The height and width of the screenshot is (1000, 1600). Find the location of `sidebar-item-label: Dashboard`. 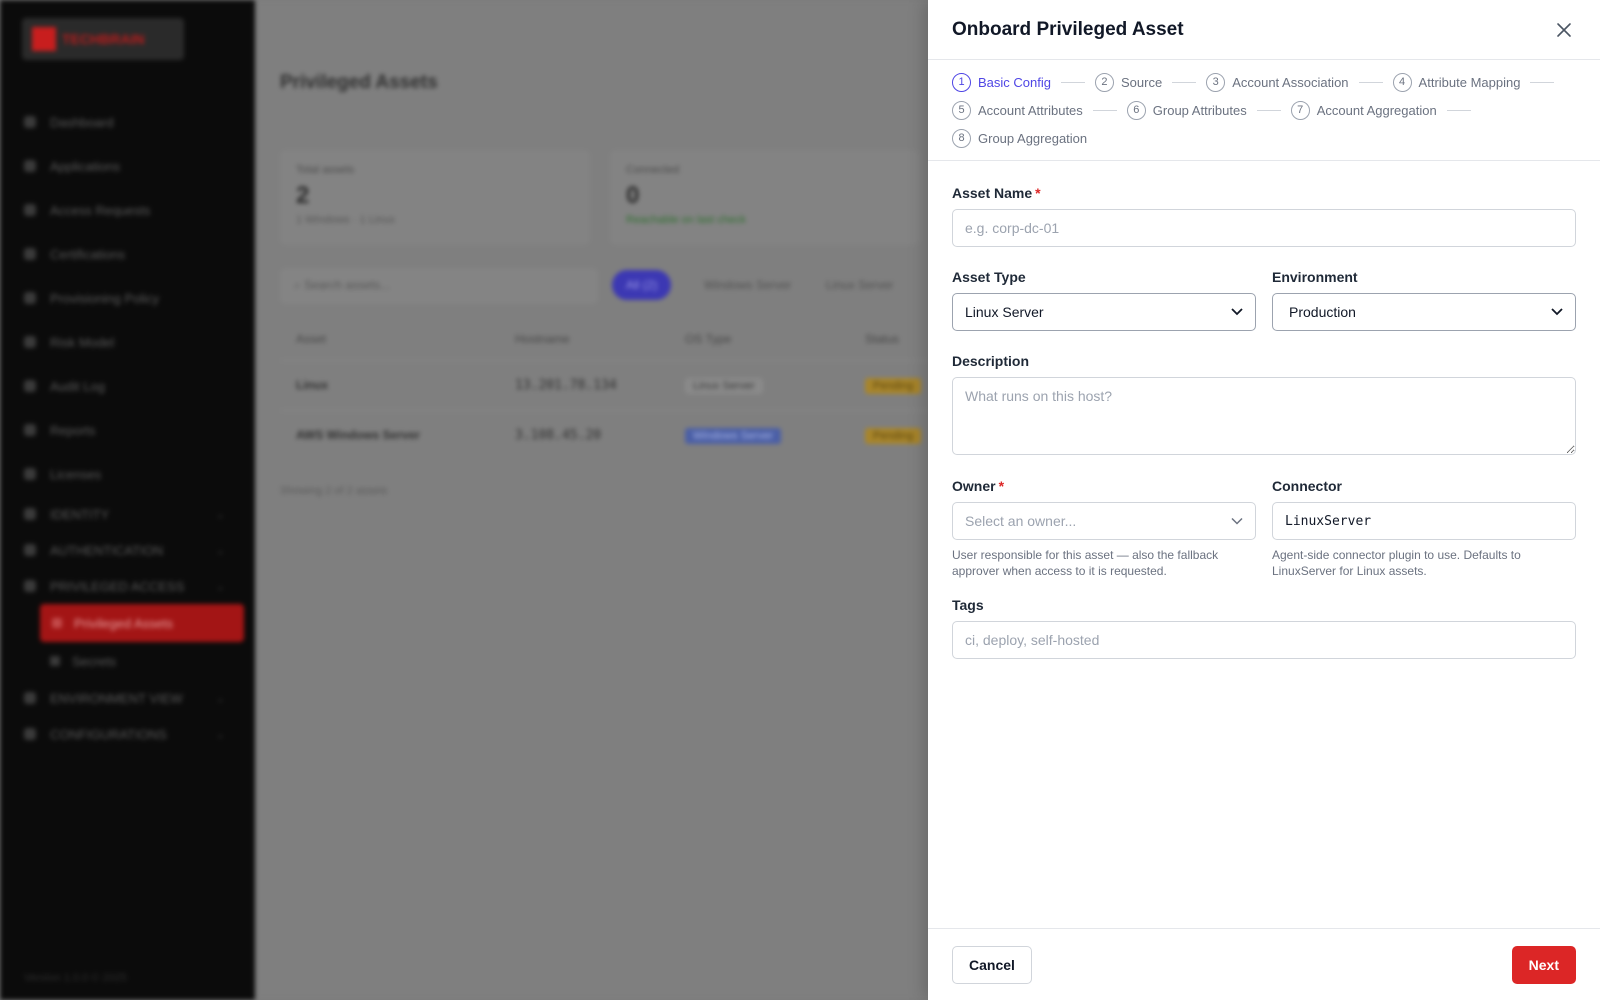

sidebar-item-label: Dashboard is located at coordinates (82, 122).